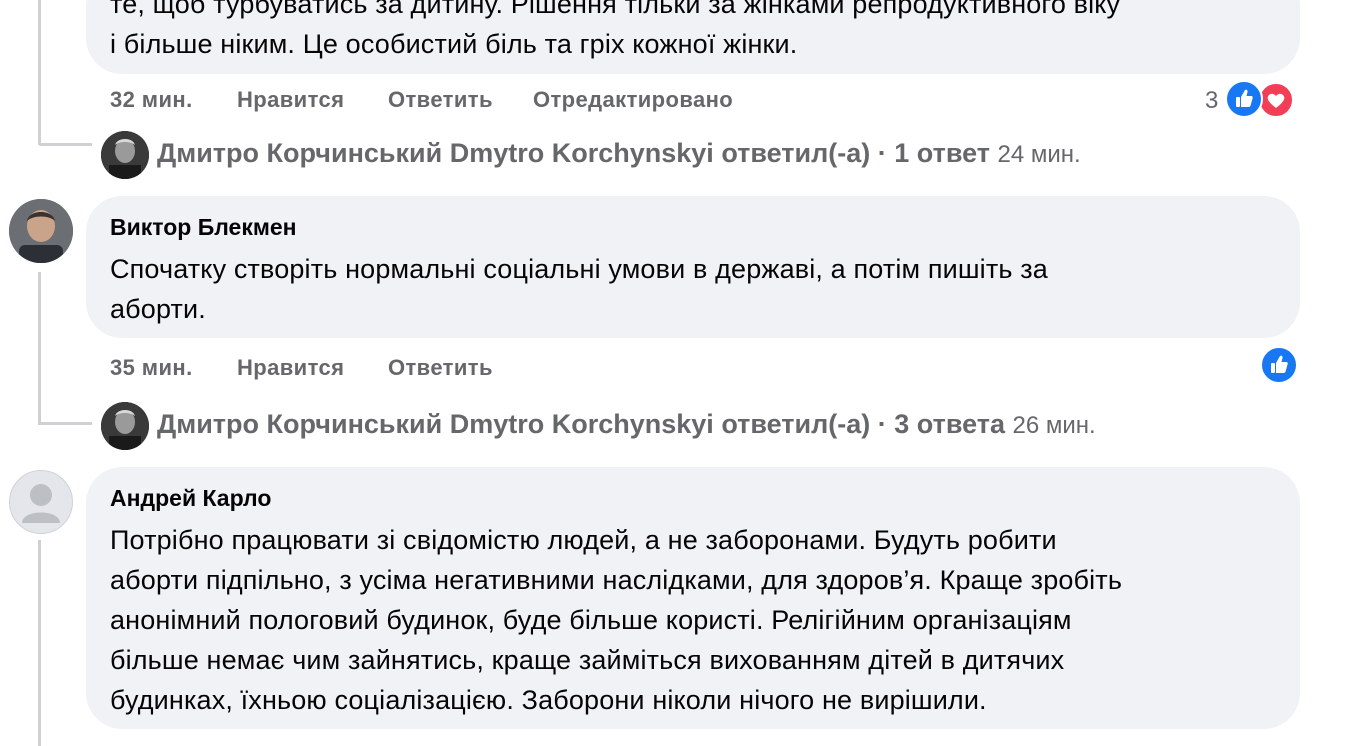  What do you see at coordinates (1276, 100) in the screenshot?
I see `love-icon` at bounding box center [1276, 100].